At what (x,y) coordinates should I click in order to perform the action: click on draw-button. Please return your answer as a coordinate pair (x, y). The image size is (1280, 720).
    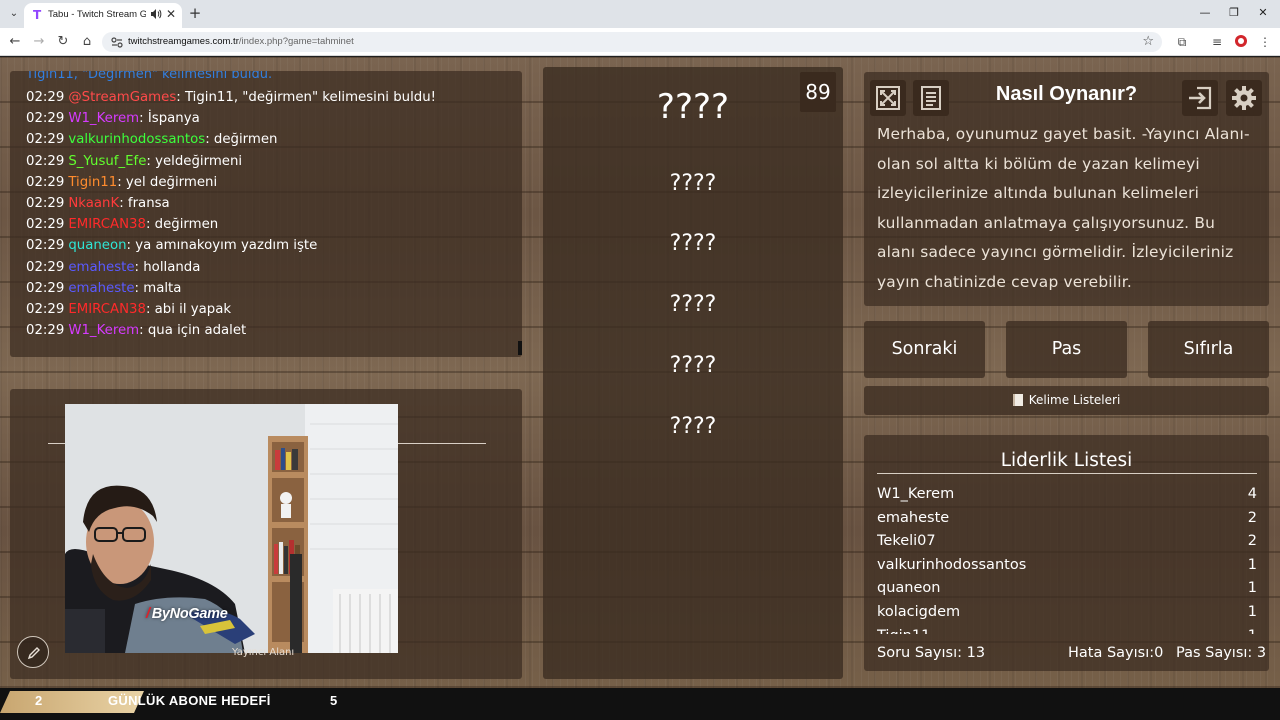
    Looking at the image, I should click on (33, 652).